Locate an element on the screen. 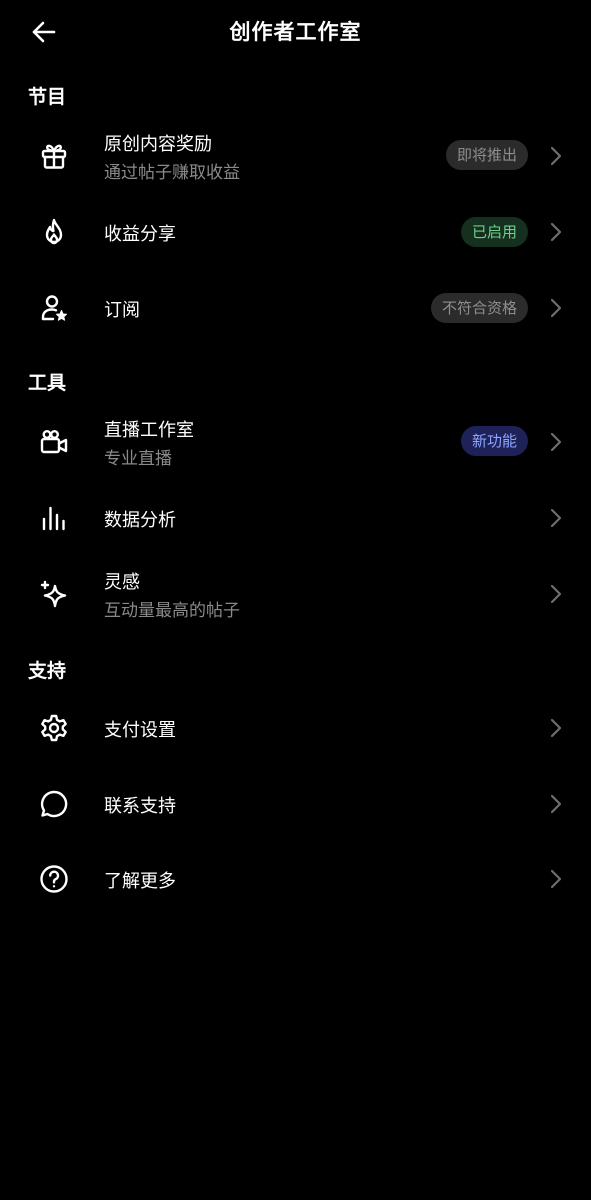  section-title-tools: 工具 is located at coordinates (47, 383).